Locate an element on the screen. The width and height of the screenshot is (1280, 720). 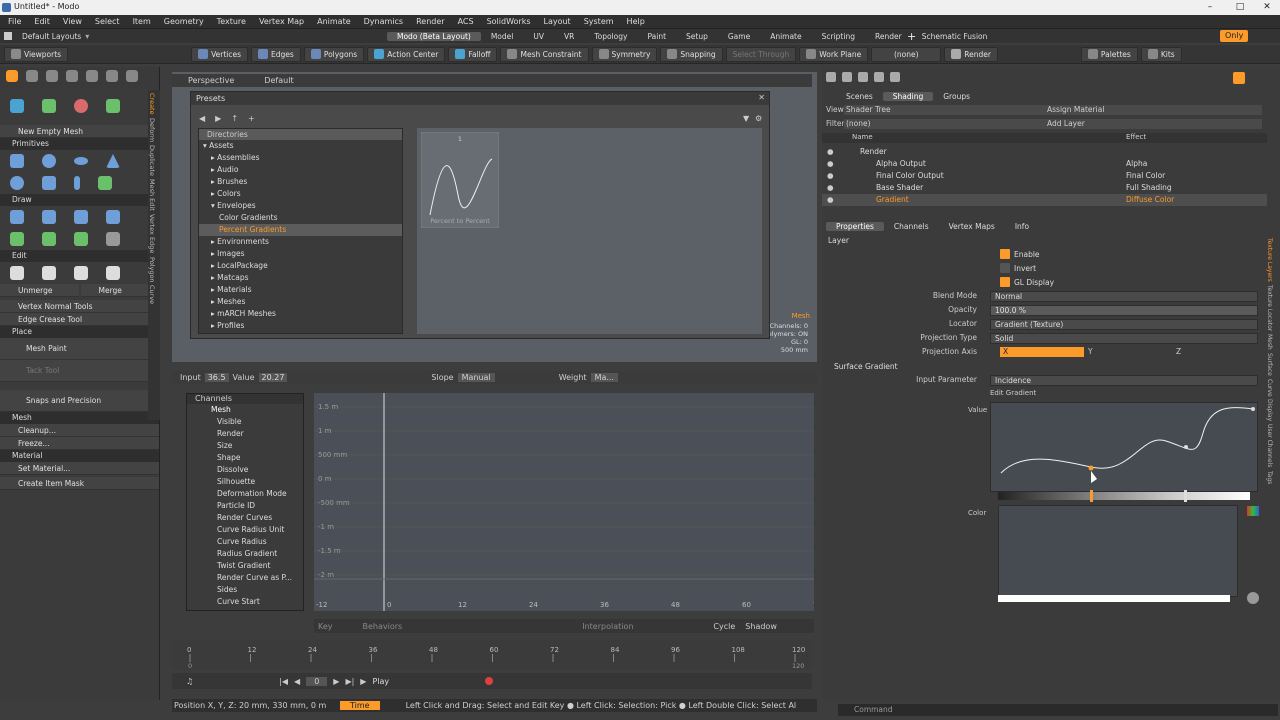
select-through-button: Select Through is located at coordinates (761, 54).